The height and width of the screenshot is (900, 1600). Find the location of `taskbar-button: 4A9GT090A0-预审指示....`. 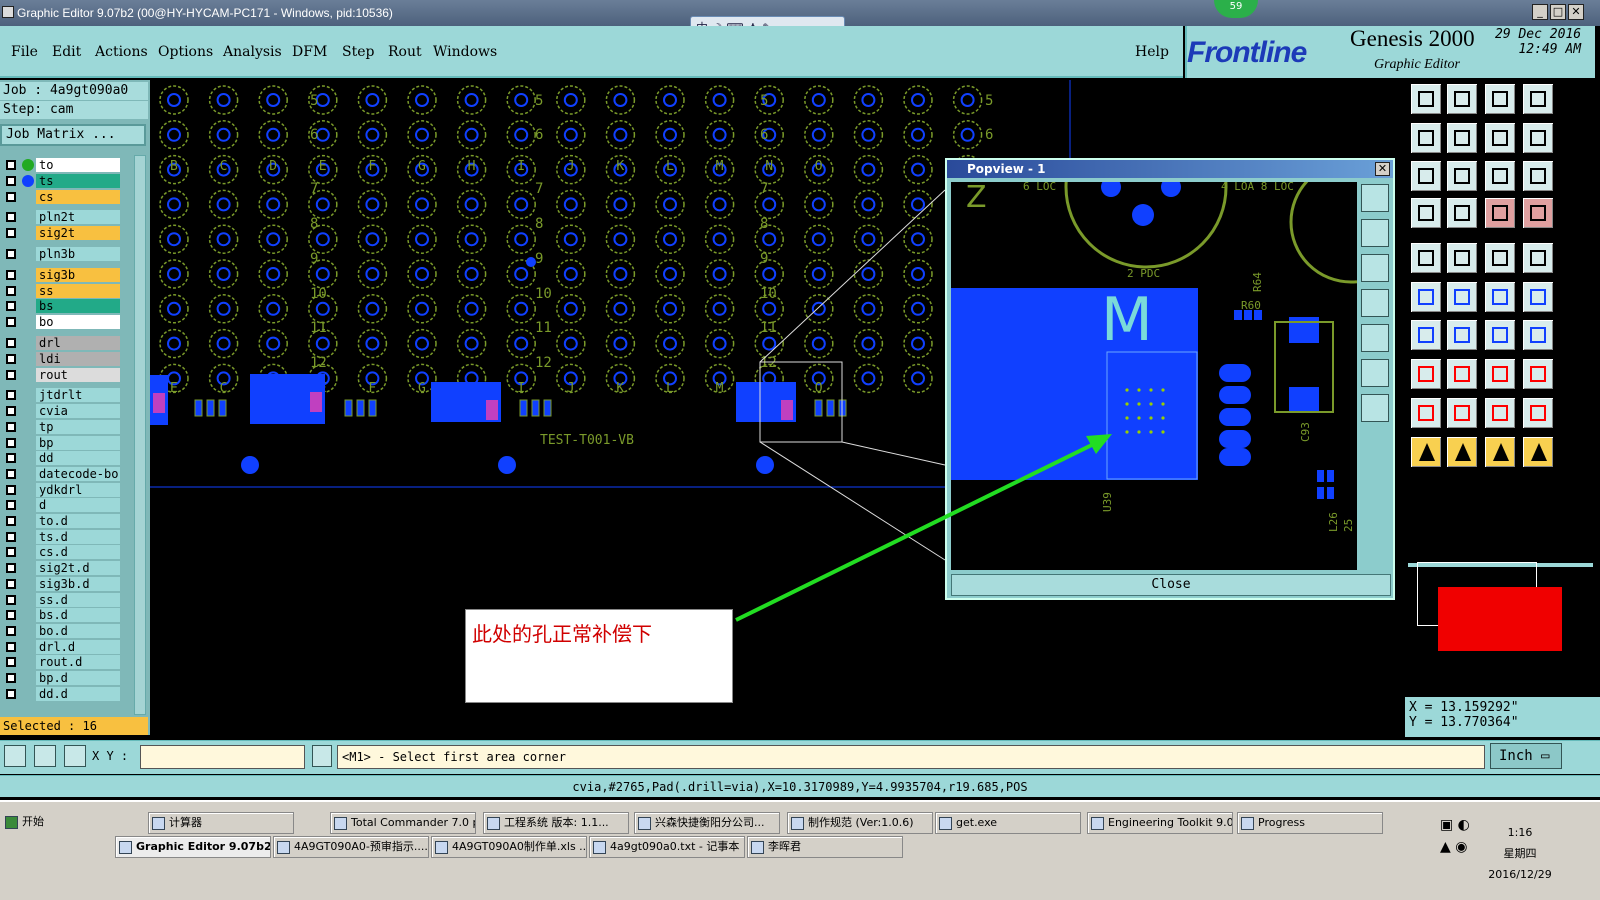

taskbar-button: 4A9GT090A0-预审指示.... is located at coordinates (351, 847).